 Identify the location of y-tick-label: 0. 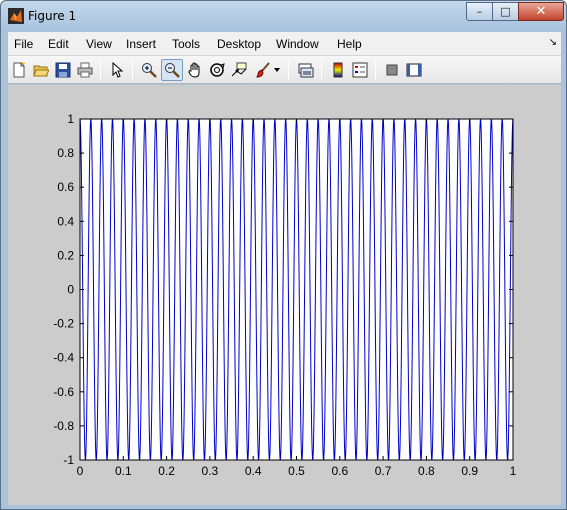
(70, 290).